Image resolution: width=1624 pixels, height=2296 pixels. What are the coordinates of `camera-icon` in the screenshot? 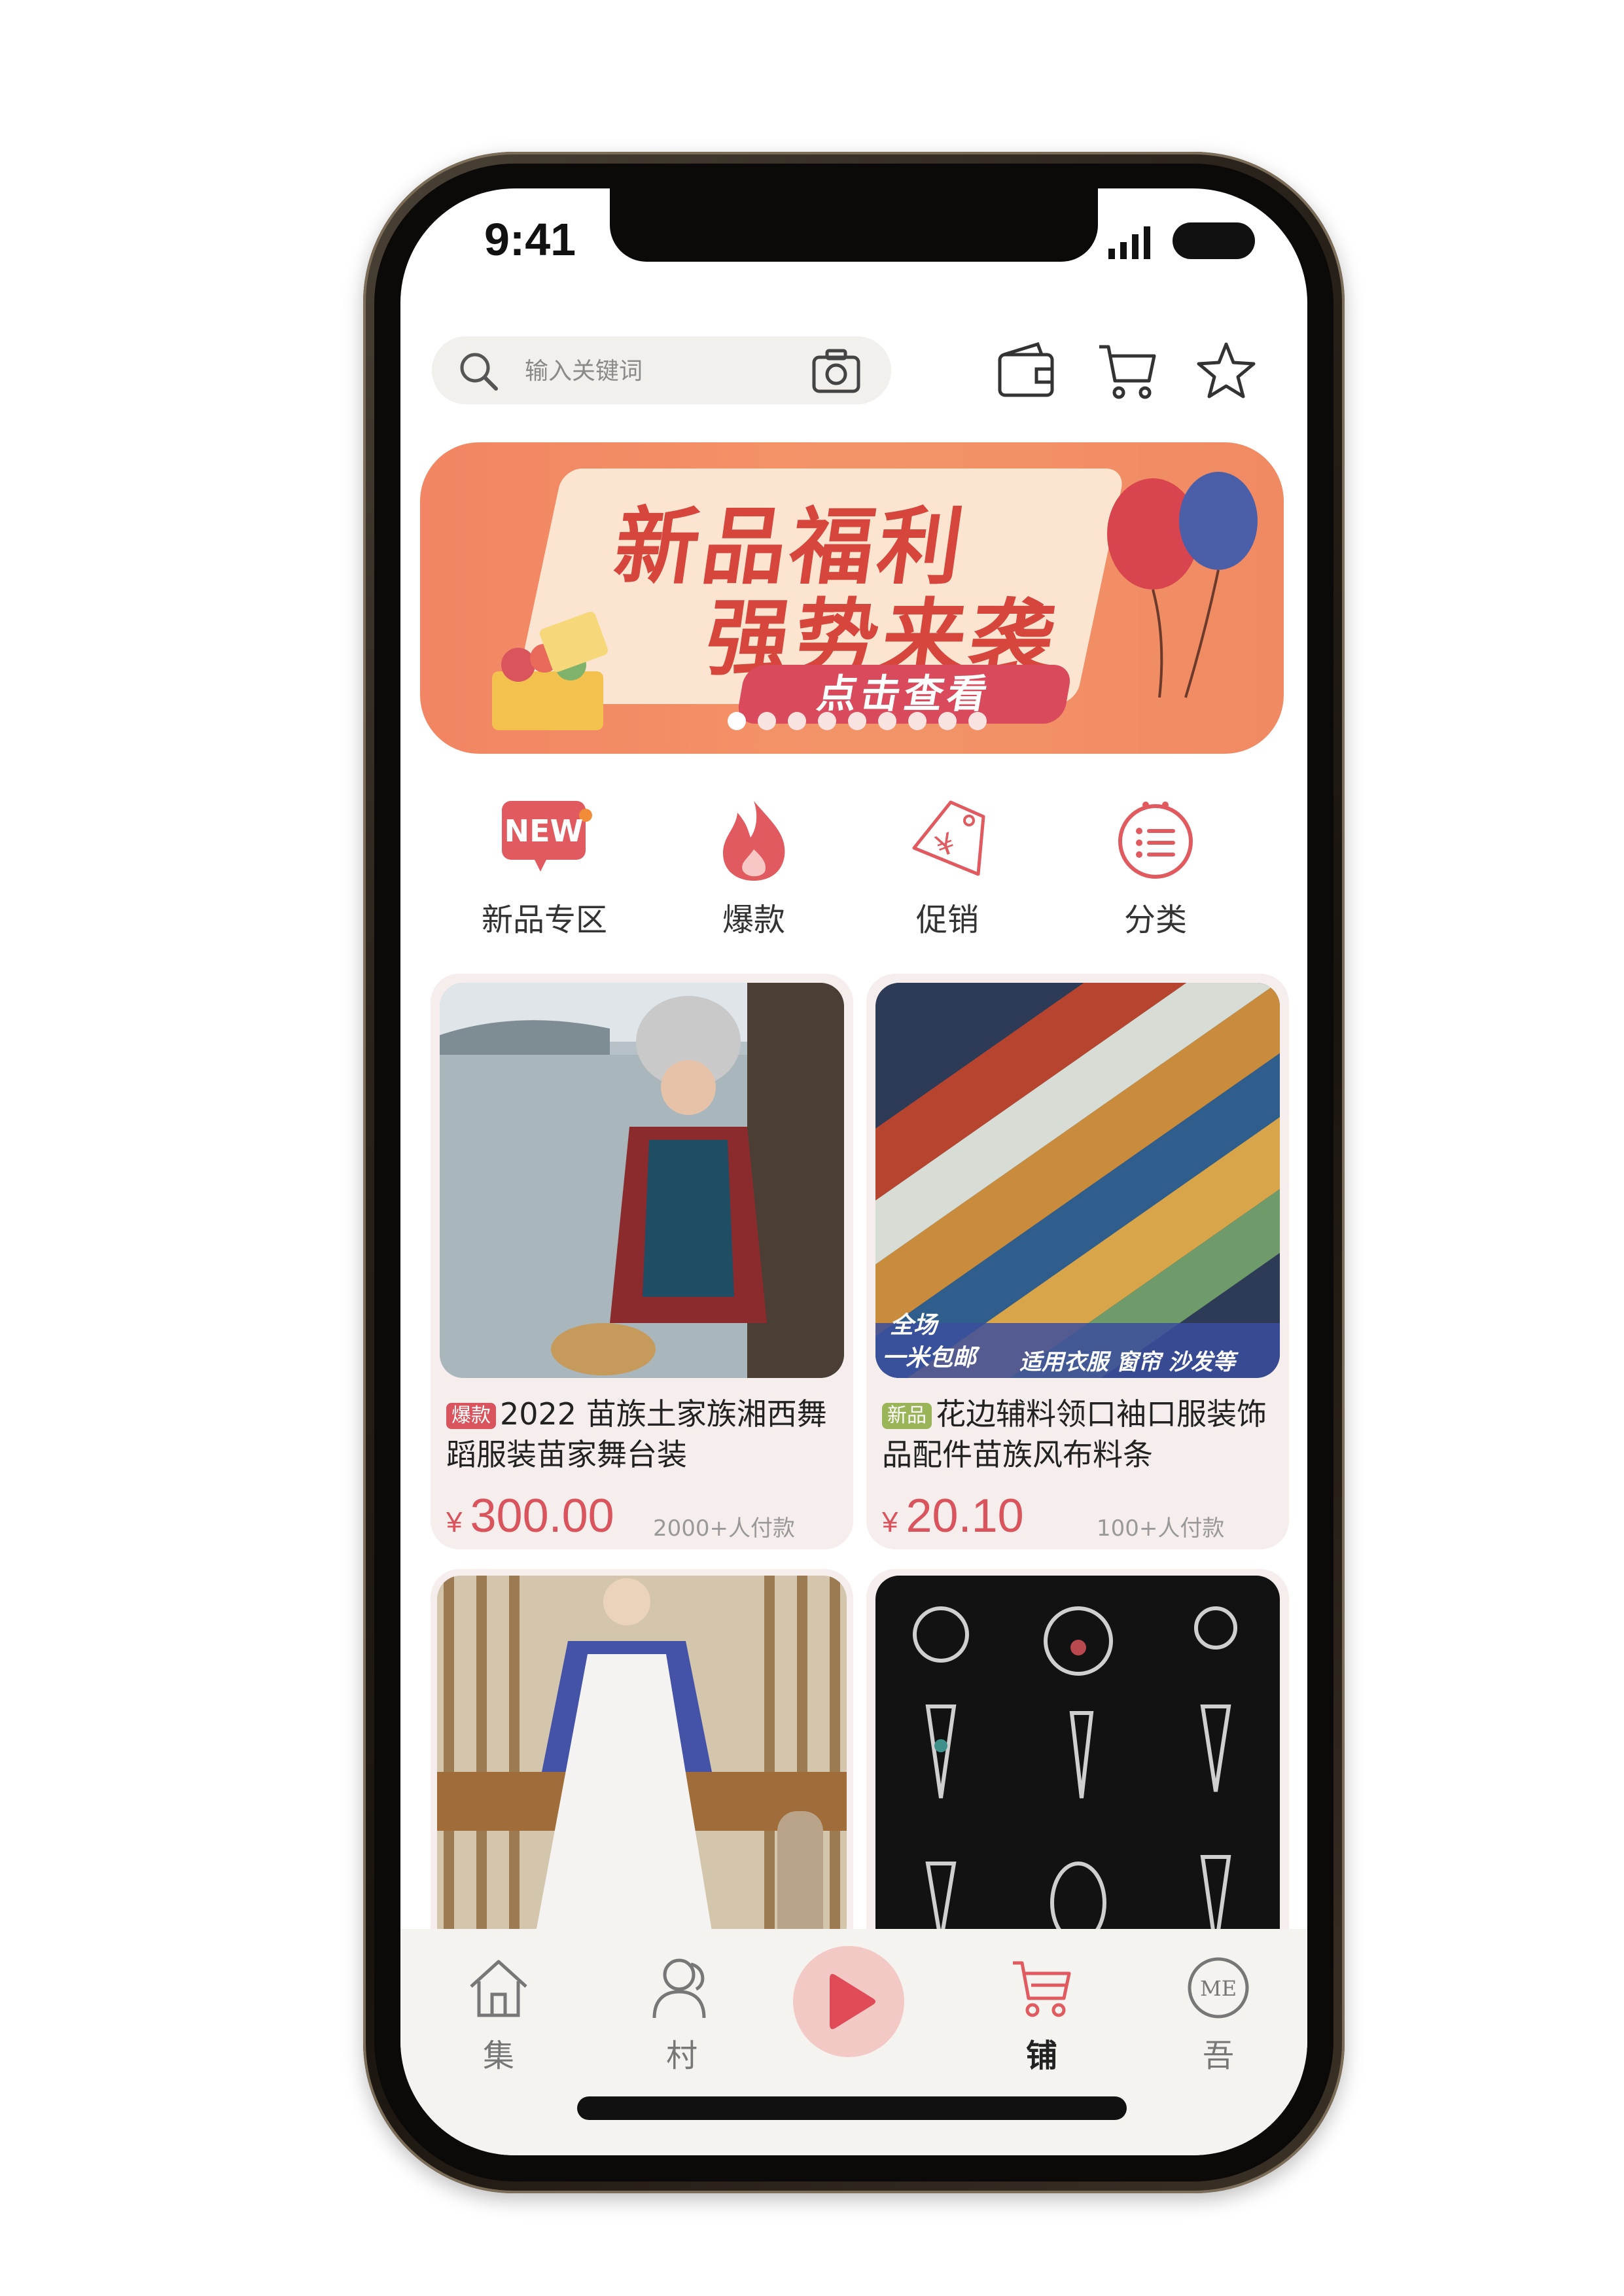 It's located at (836, 371).